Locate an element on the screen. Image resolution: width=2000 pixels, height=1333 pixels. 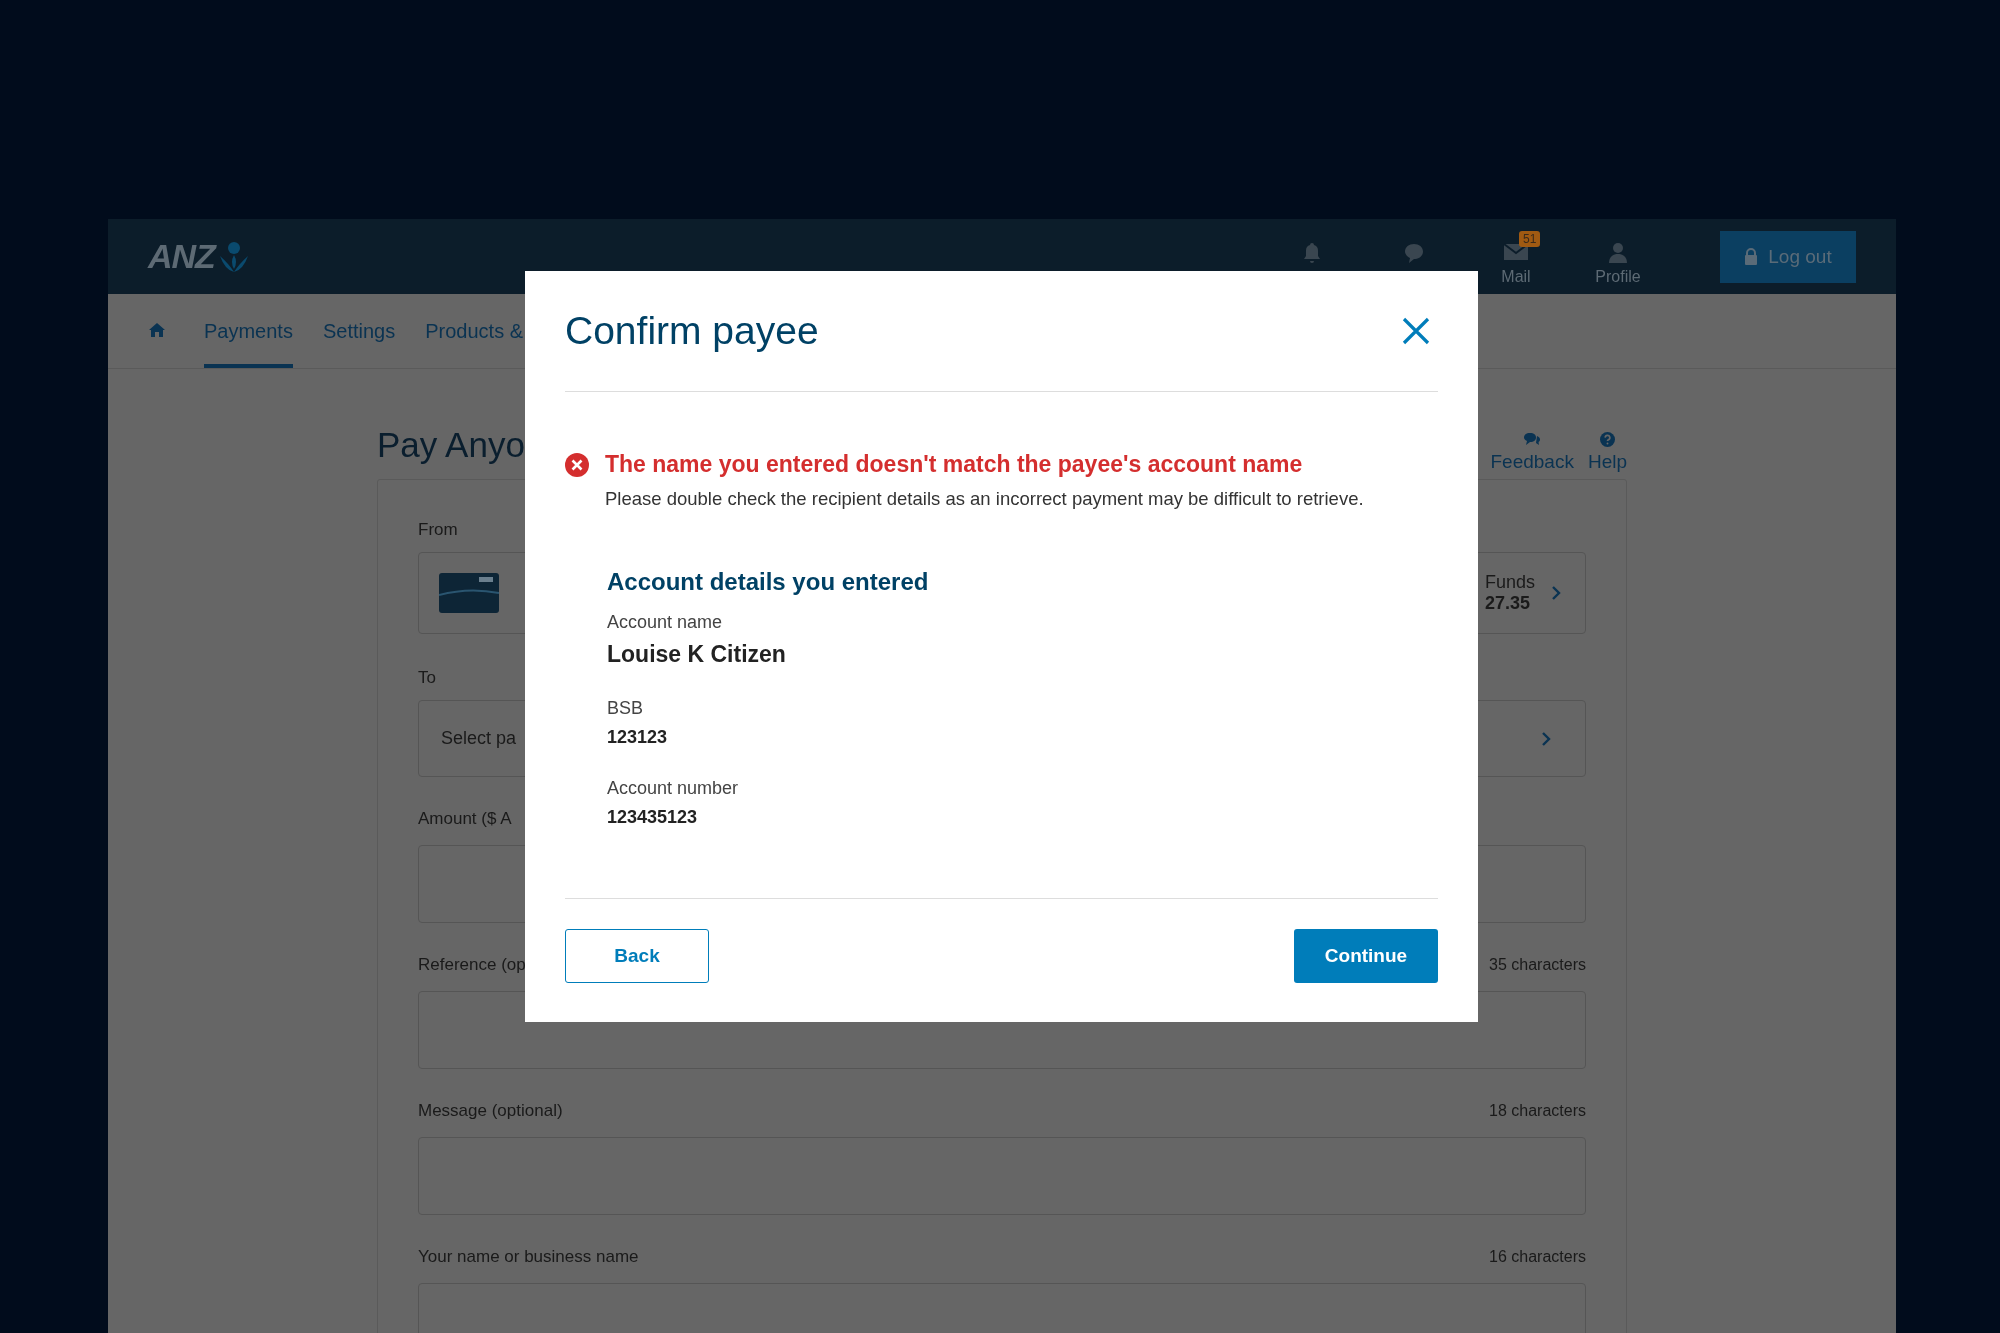
character-count: 35 characters is located at coordinates (1537, 965).